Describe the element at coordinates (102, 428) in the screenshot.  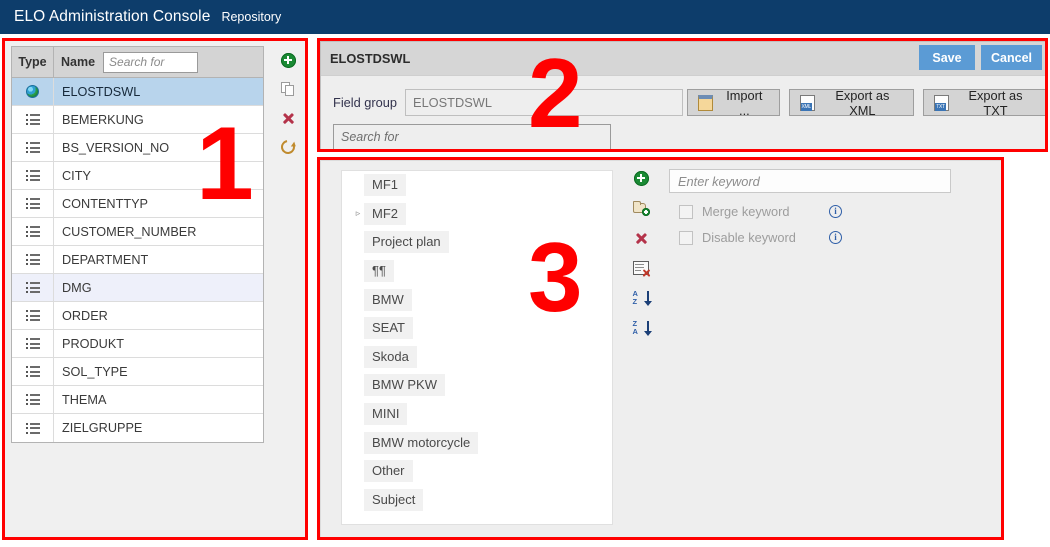
I see `row-name-cell: ZIELGRUPPE` at that location.